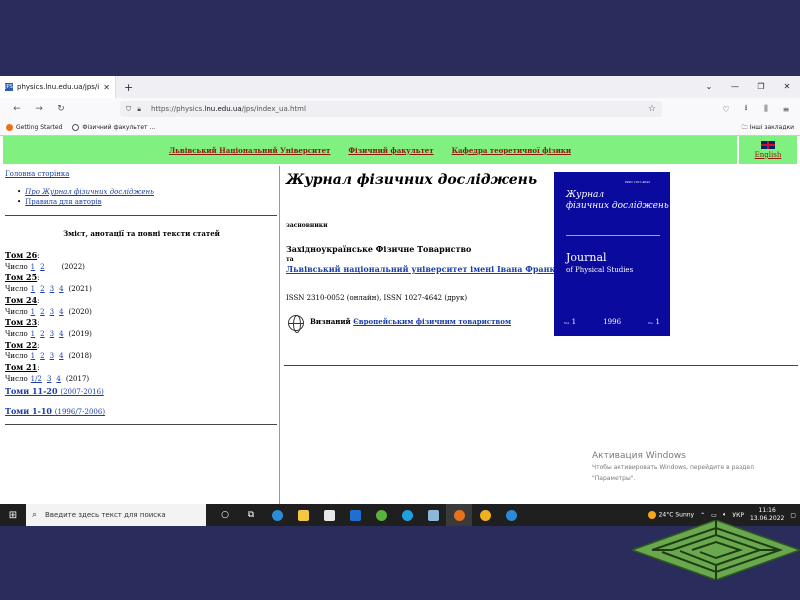 The image size is (800, 600). What do you see at coordinates (725, 515) in the screenshot?
I see `volume-icon: 🔈︎` at bounding box center [725, 515].